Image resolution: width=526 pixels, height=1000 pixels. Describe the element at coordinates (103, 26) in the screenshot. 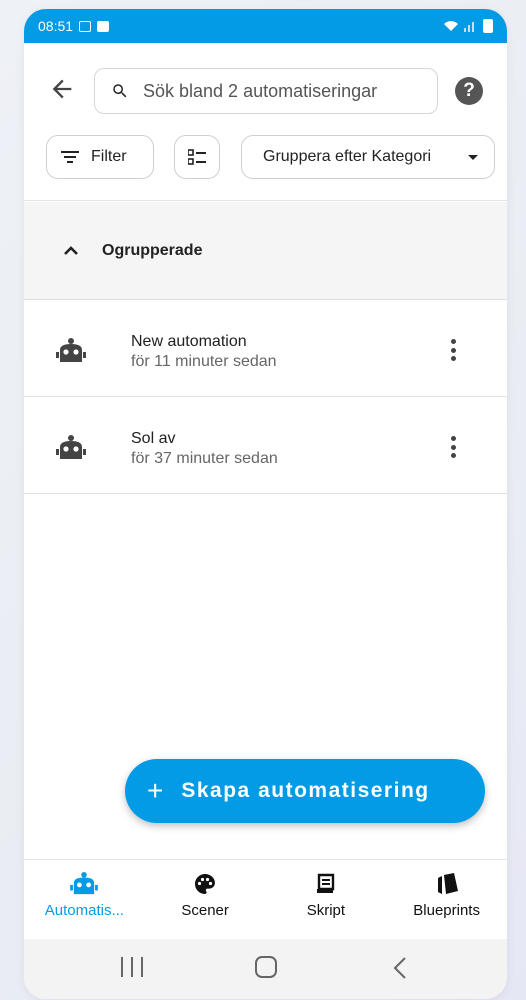

I see `facebook-notification-icon` at that location.